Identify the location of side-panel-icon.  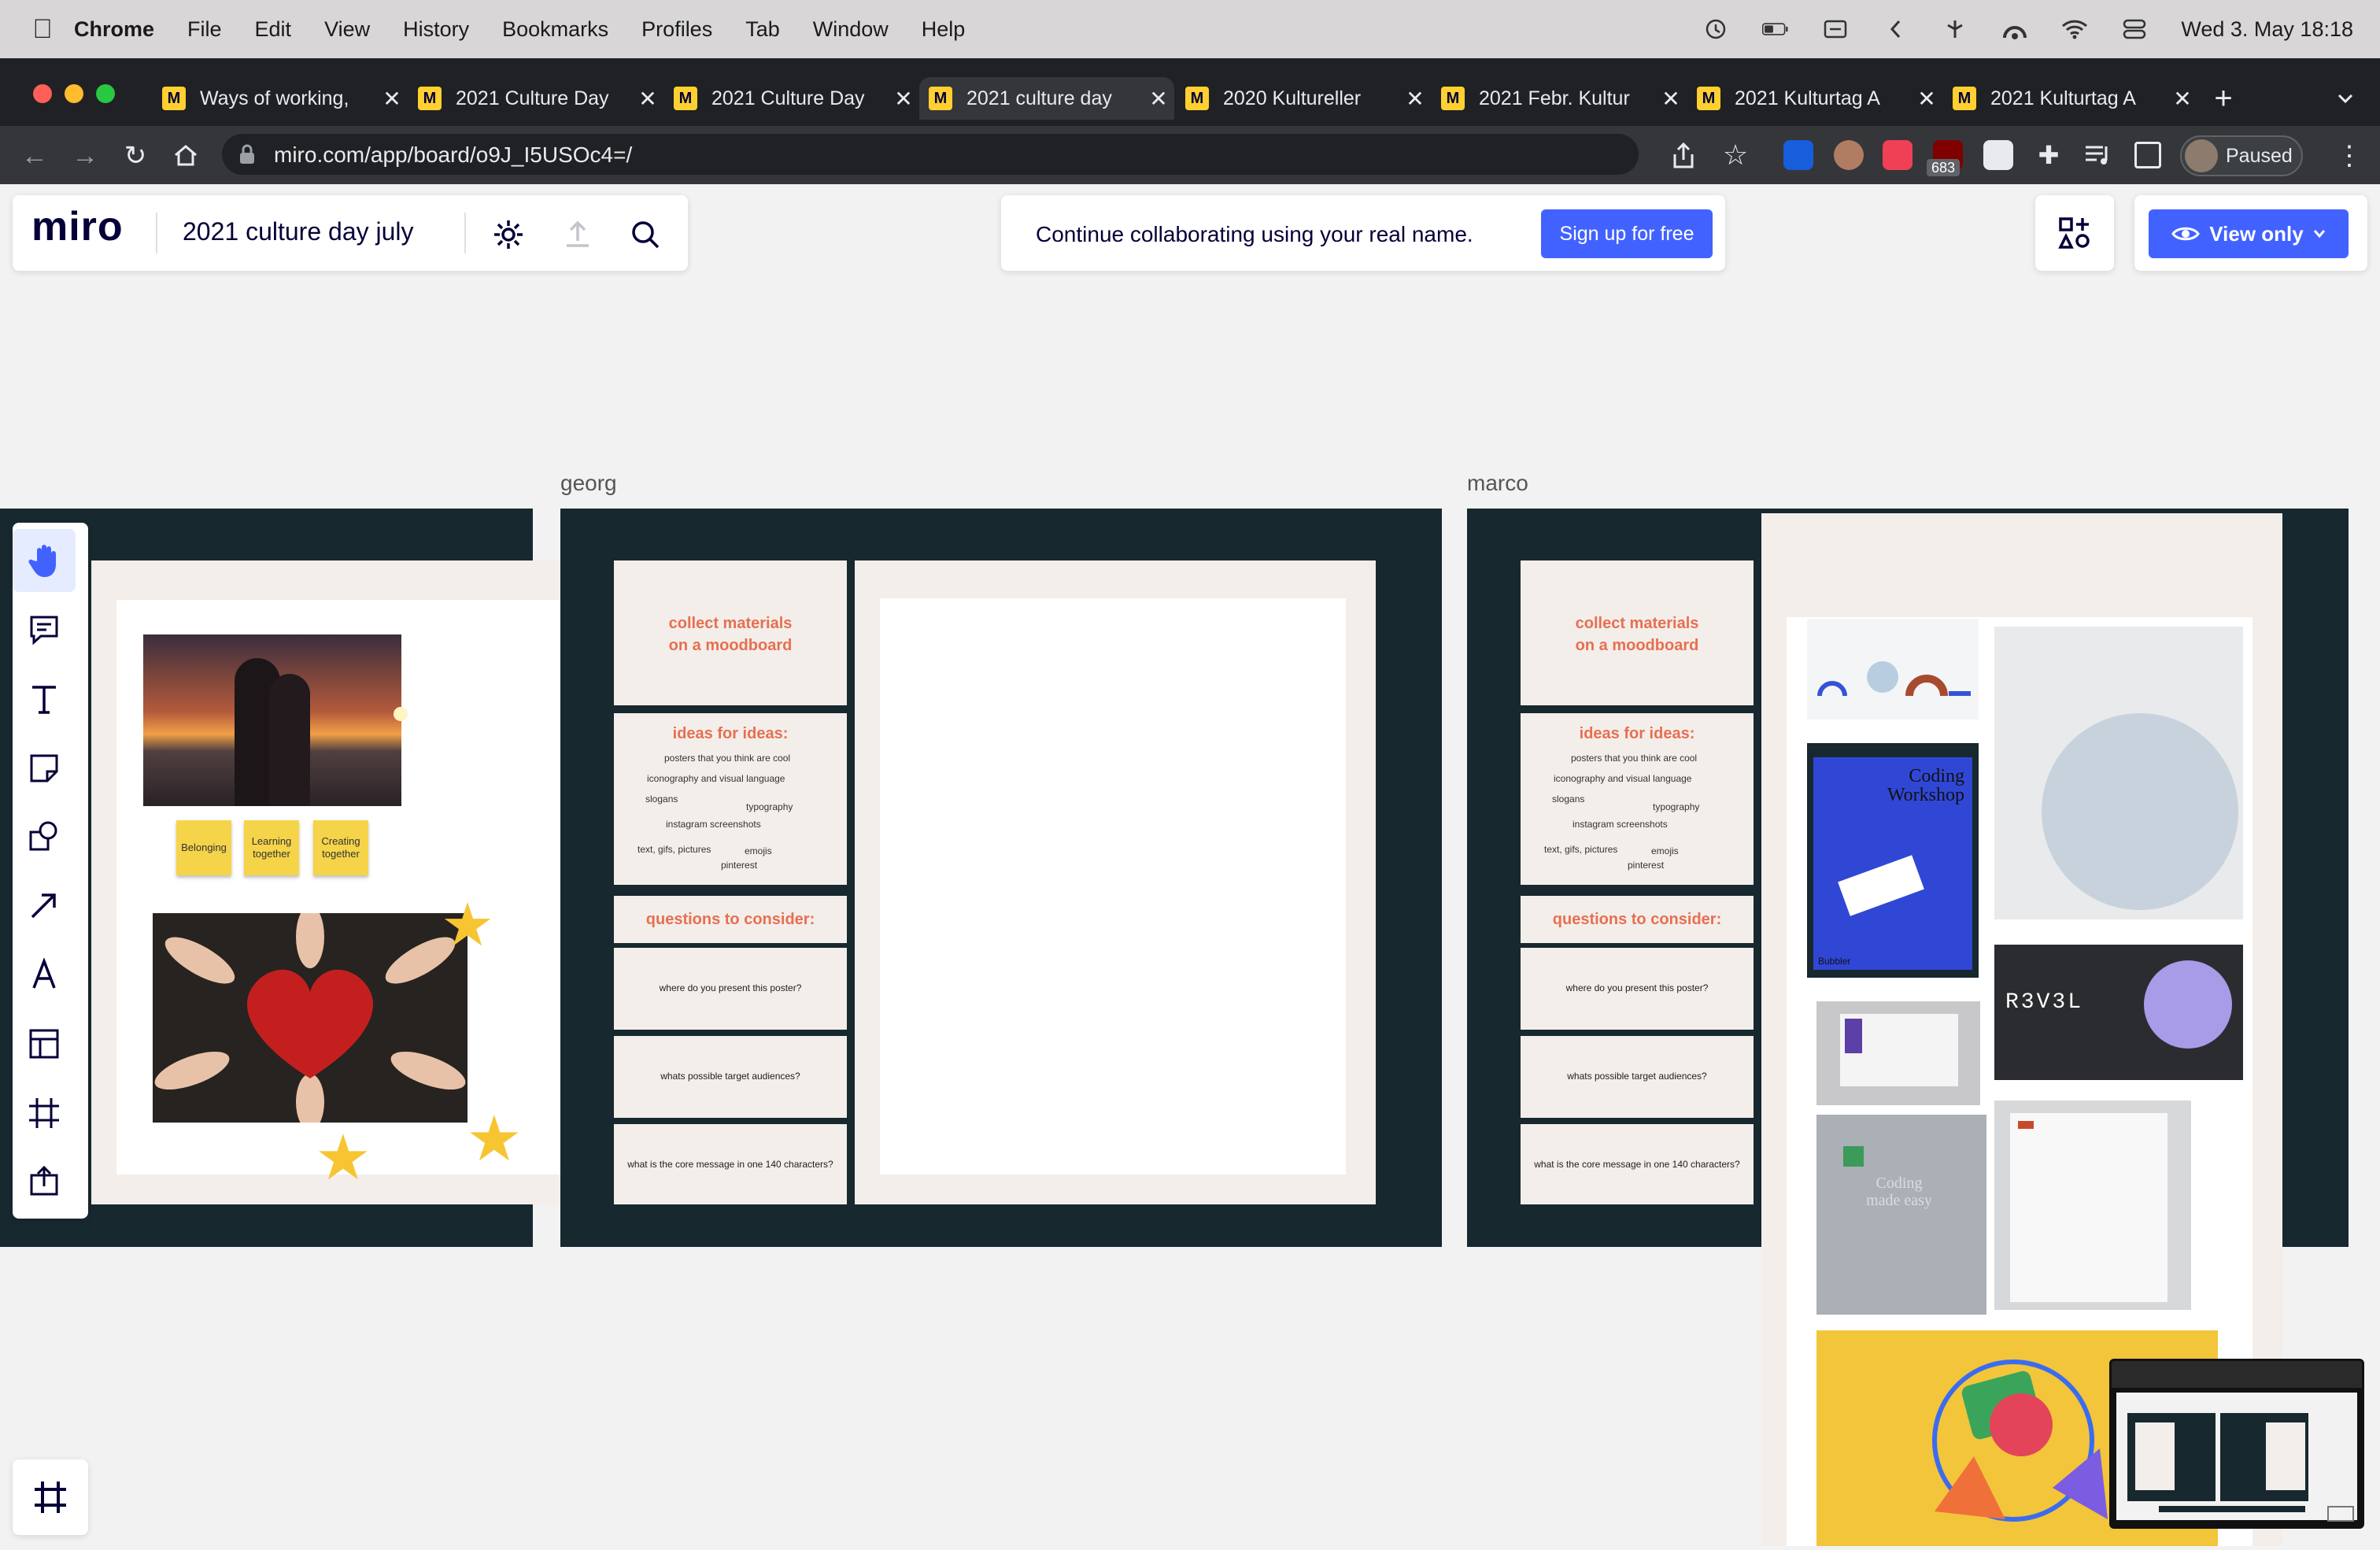
(2147, 155).